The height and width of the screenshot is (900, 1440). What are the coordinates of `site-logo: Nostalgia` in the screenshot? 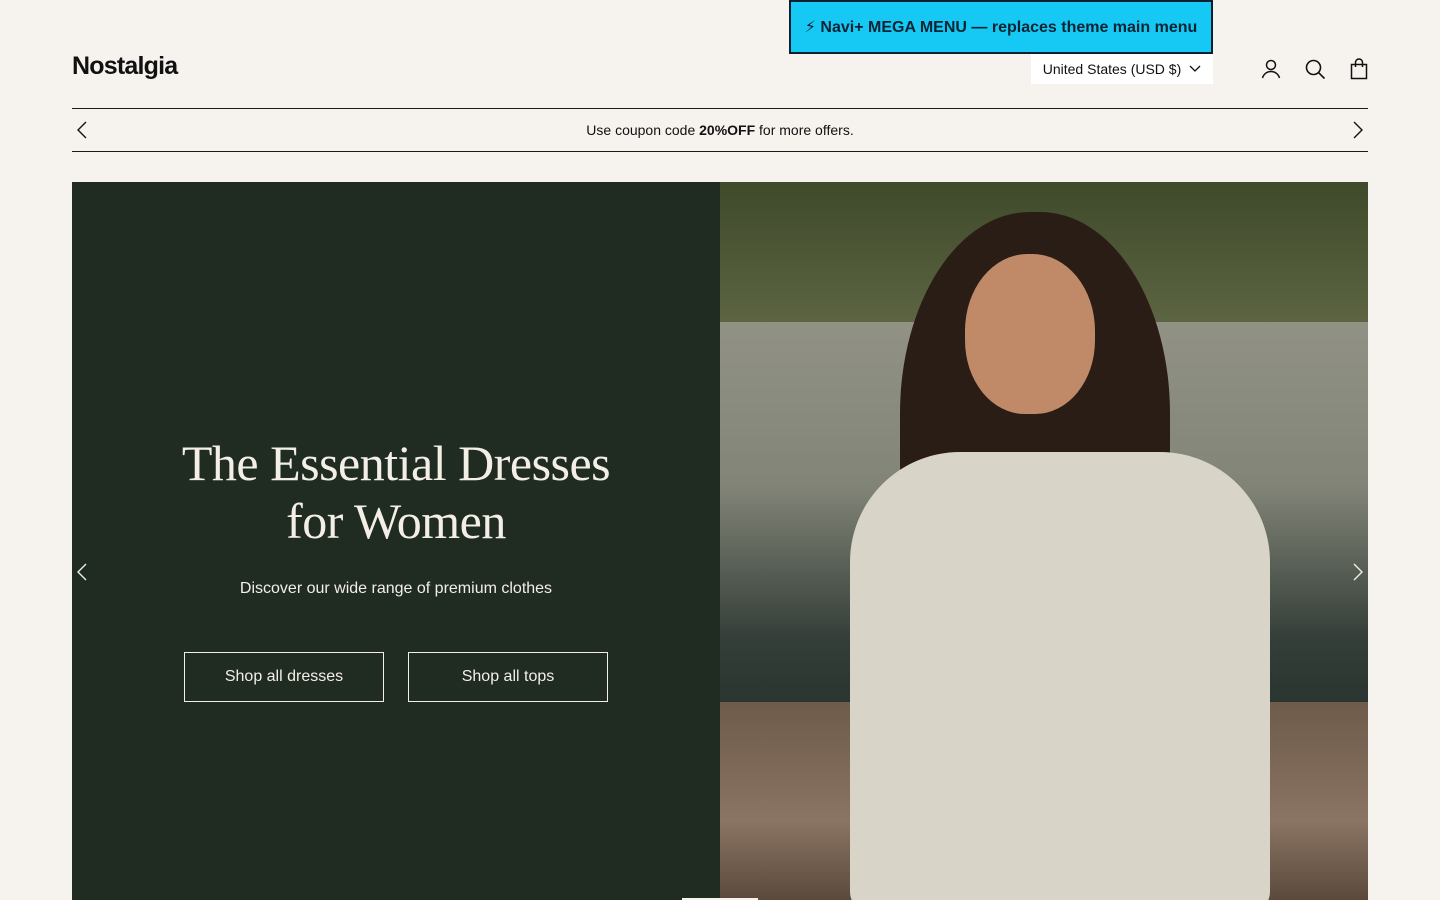 It's located at (125, 66).